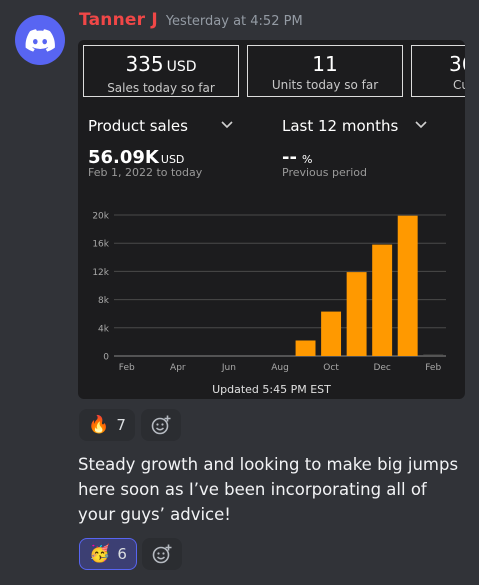 Image resolution: width=479 pixels, height=585 pixels. I want to click on partying-face-emoji-icon: 🥳, so click(100, 554).